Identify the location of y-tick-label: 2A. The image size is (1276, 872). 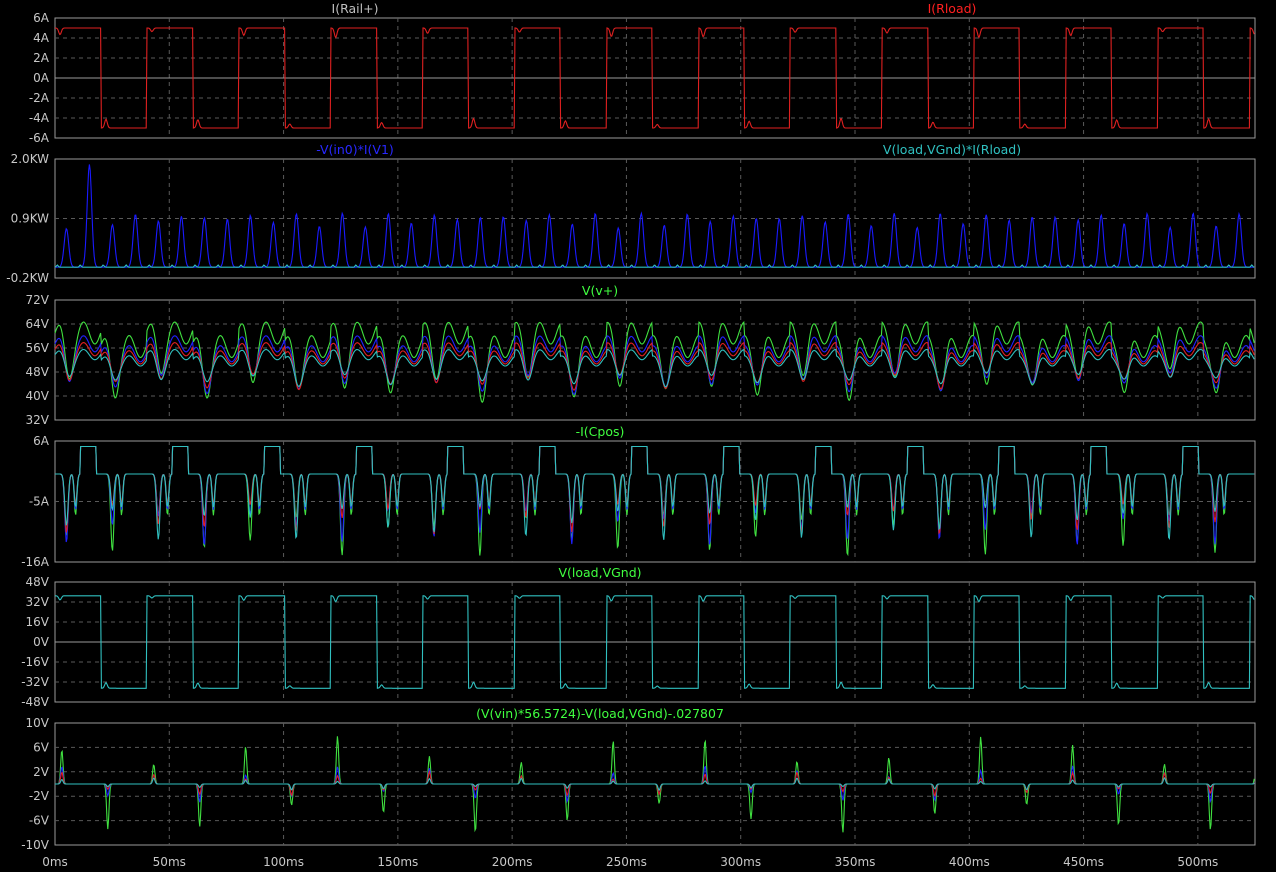
(41, 58).